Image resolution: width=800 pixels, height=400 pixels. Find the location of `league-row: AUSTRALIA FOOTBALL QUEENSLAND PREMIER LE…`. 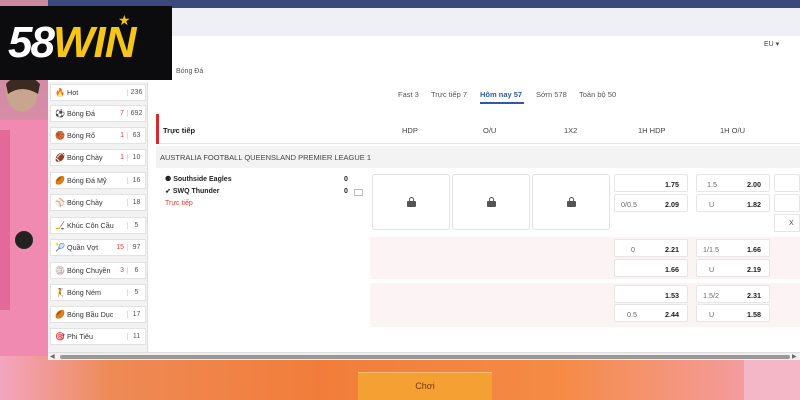

league-row: AUSTRALIA FOOTBALL QUEENSLAND PREMIER LE… is located at coordinates (478, 157).